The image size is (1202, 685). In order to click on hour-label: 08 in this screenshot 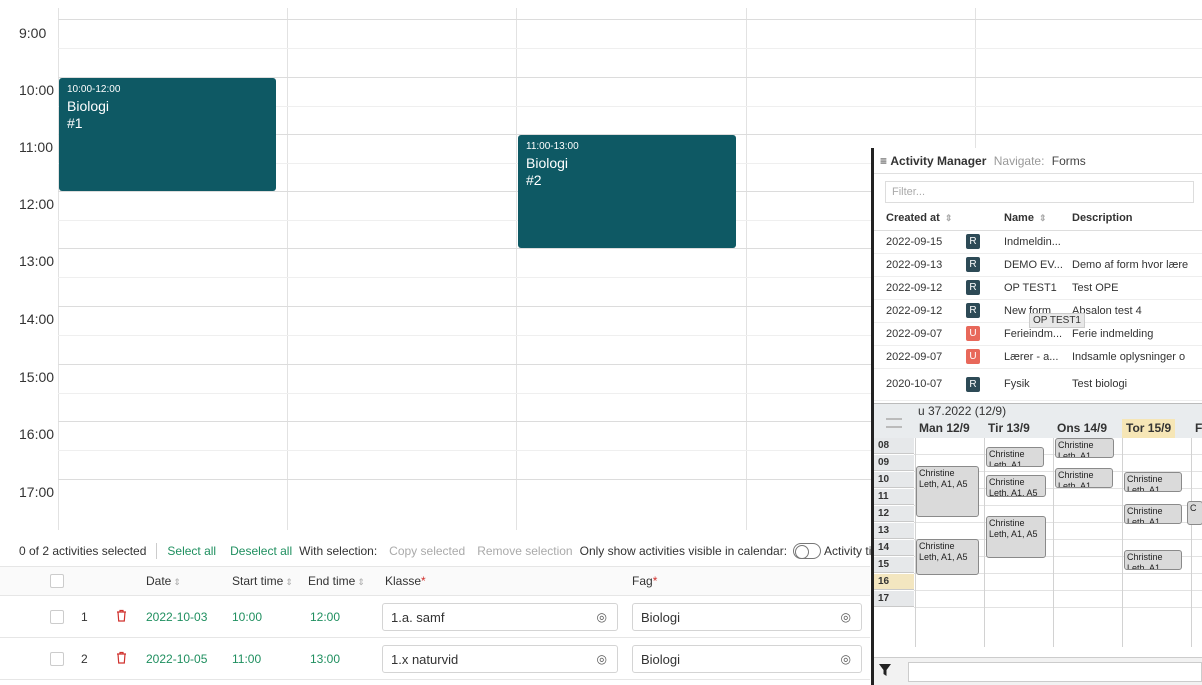, I will do `click(894, 446)`.